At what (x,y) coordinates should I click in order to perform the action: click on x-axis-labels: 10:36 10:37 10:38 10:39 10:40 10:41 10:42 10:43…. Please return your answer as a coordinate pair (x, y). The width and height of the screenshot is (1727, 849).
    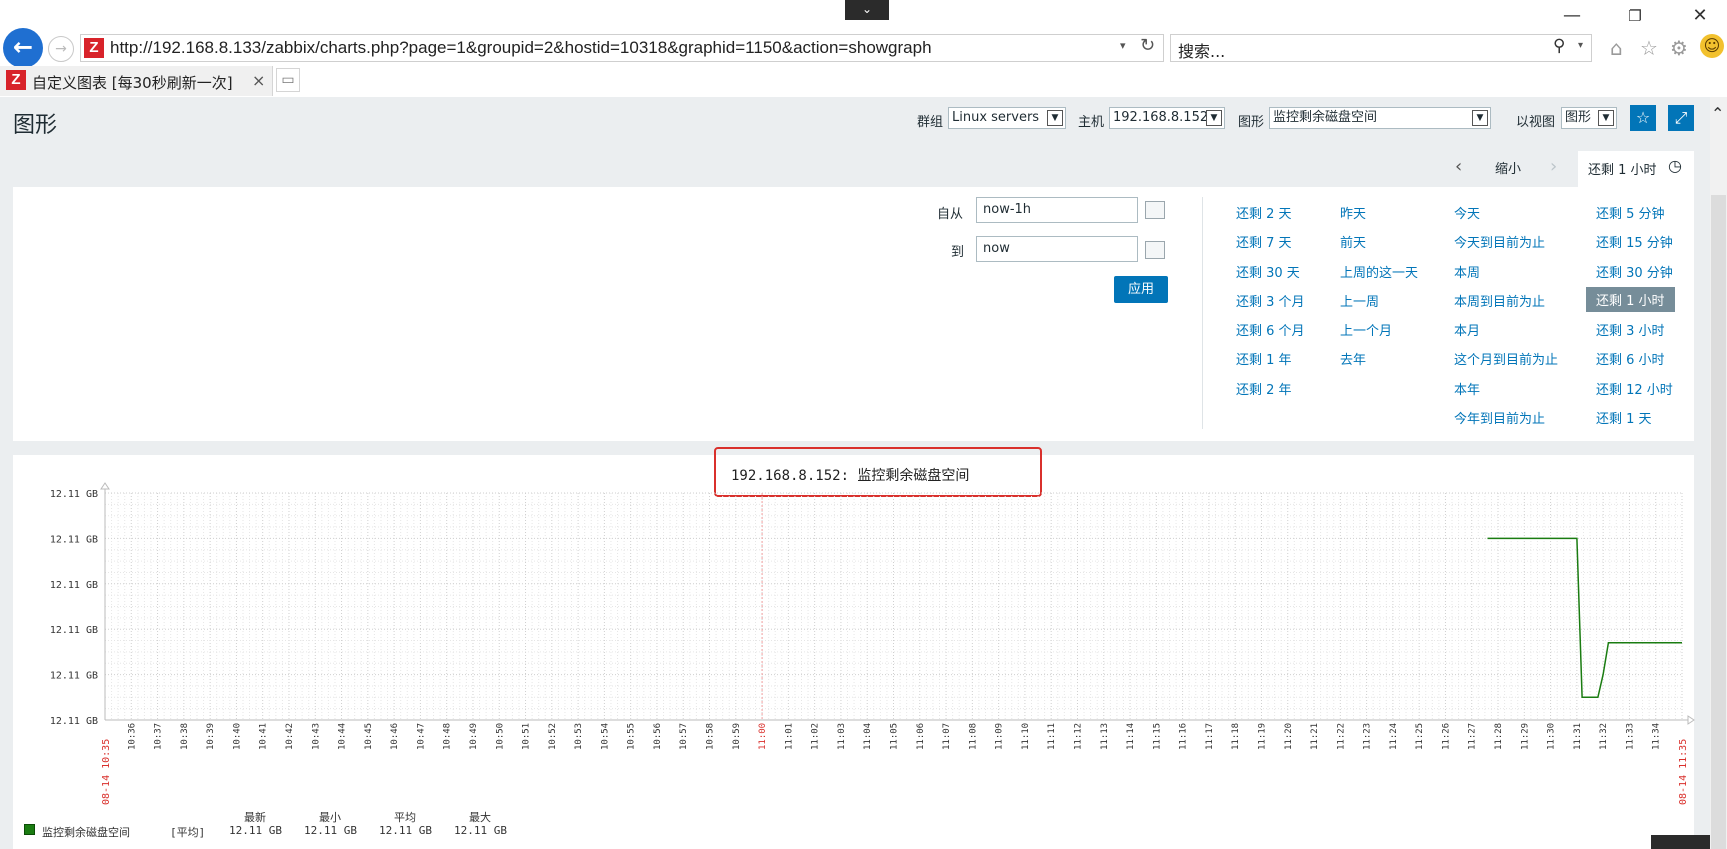
    Looking at the image, I should click on (895, 764).